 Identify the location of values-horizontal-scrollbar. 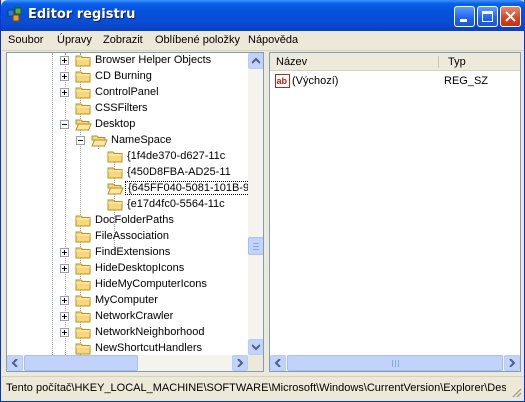
(395, 363).